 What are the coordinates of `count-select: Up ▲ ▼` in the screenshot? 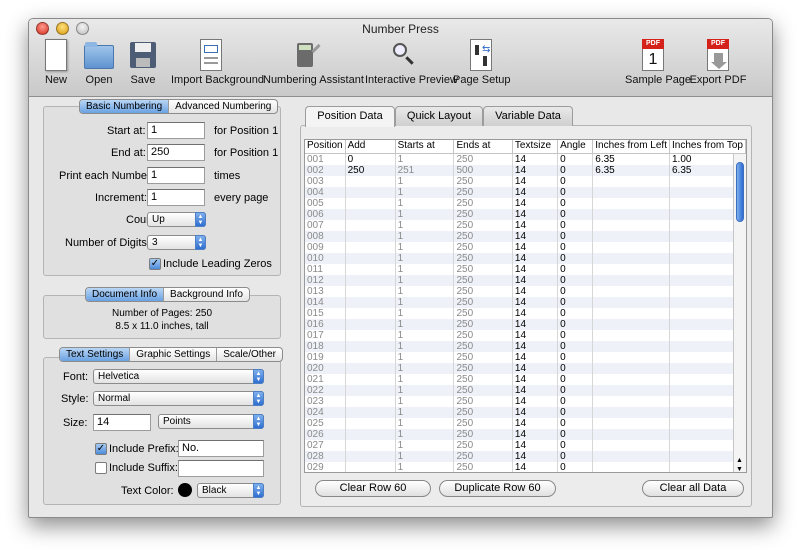 It's located at (176, 219).